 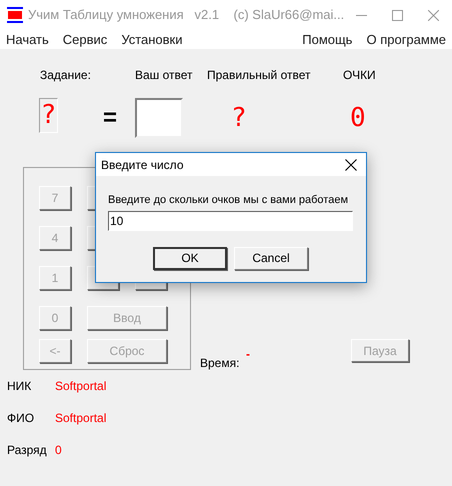 What do you see at coordinates (190, 258) in the screenshot?
I see `dialog-button: OK` at bounding box center [190, 258].